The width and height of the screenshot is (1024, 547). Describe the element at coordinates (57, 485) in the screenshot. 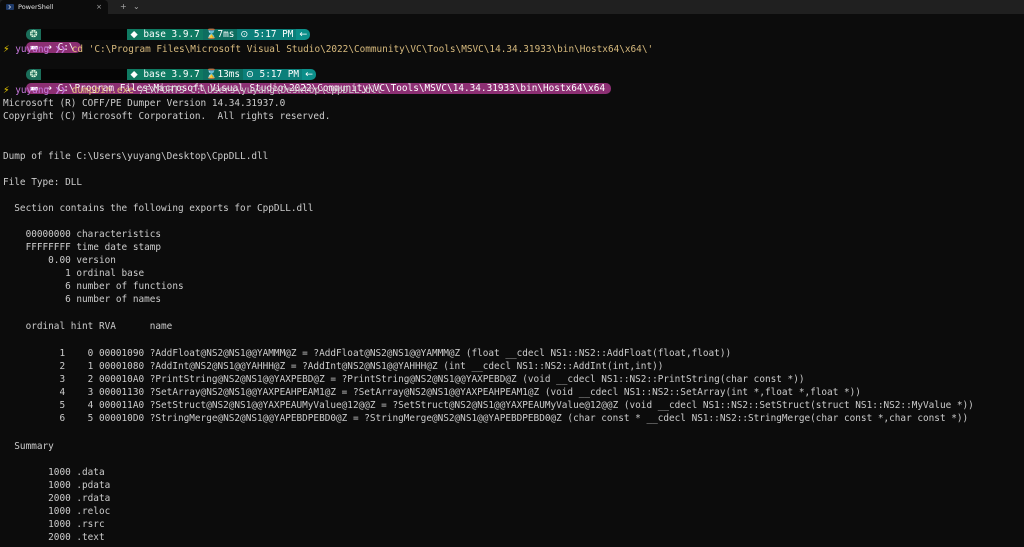

I see `summary-row: 1000 .pdata` at that location.